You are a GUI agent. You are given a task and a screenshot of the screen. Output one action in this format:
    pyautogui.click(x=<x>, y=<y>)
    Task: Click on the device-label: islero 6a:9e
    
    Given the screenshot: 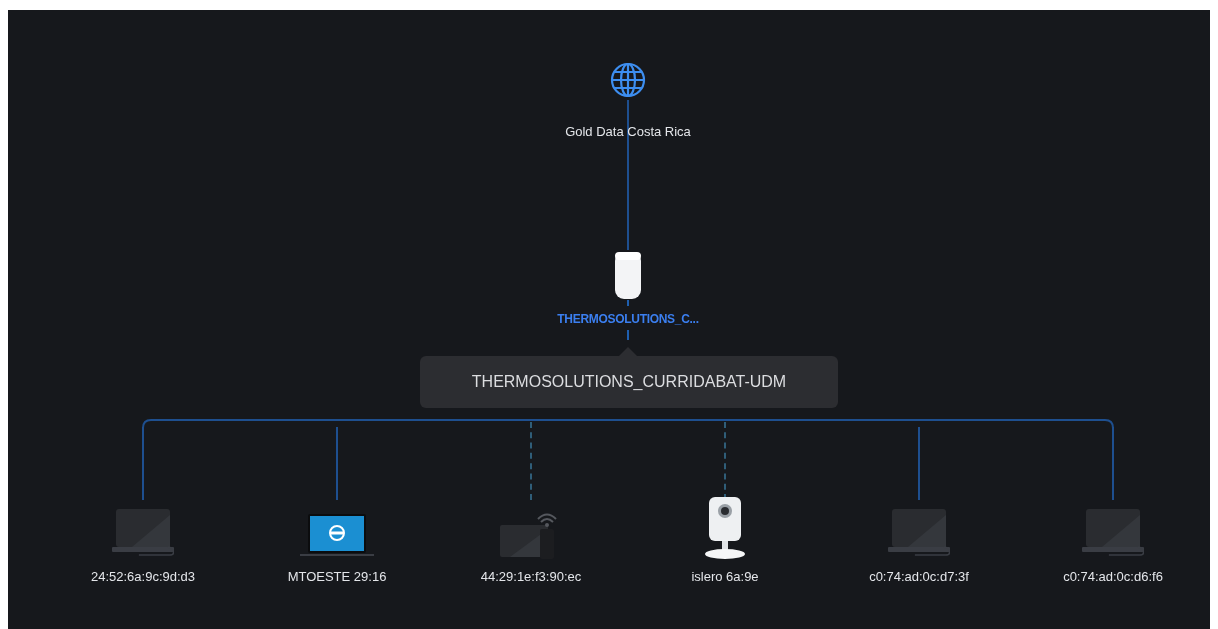 What is the action you would take?
    pyautogui.click(x=725, y=576)
    